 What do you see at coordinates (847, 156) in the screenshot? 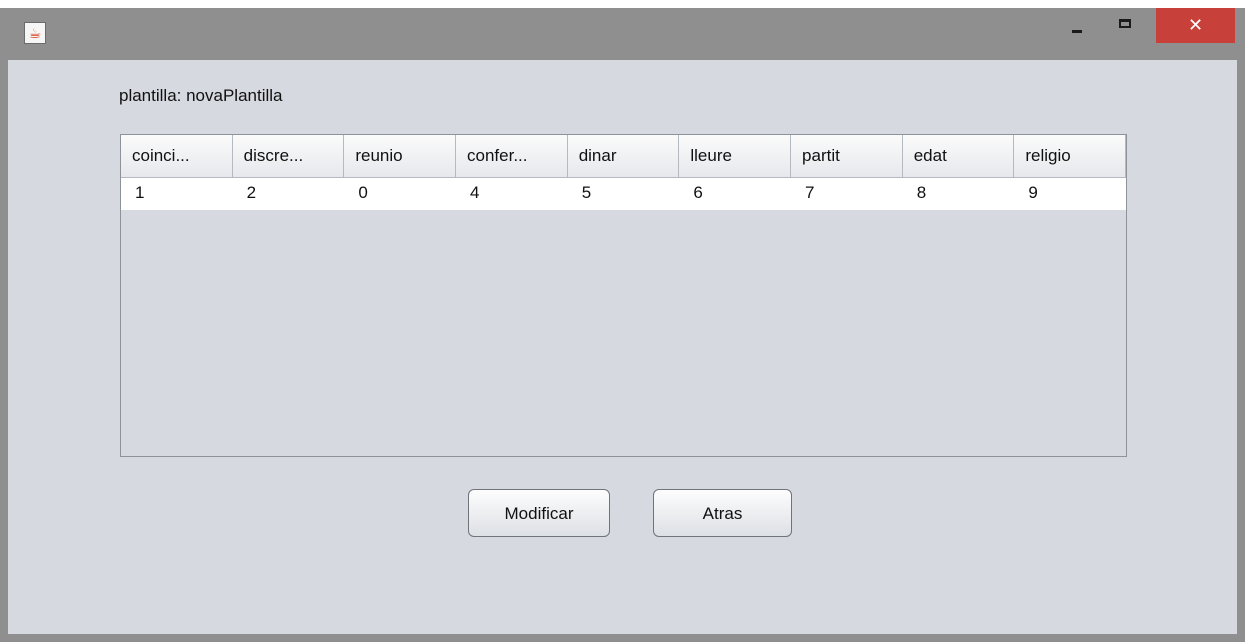
I see `column-header-partit: partit` at bounding box center [847, 156].